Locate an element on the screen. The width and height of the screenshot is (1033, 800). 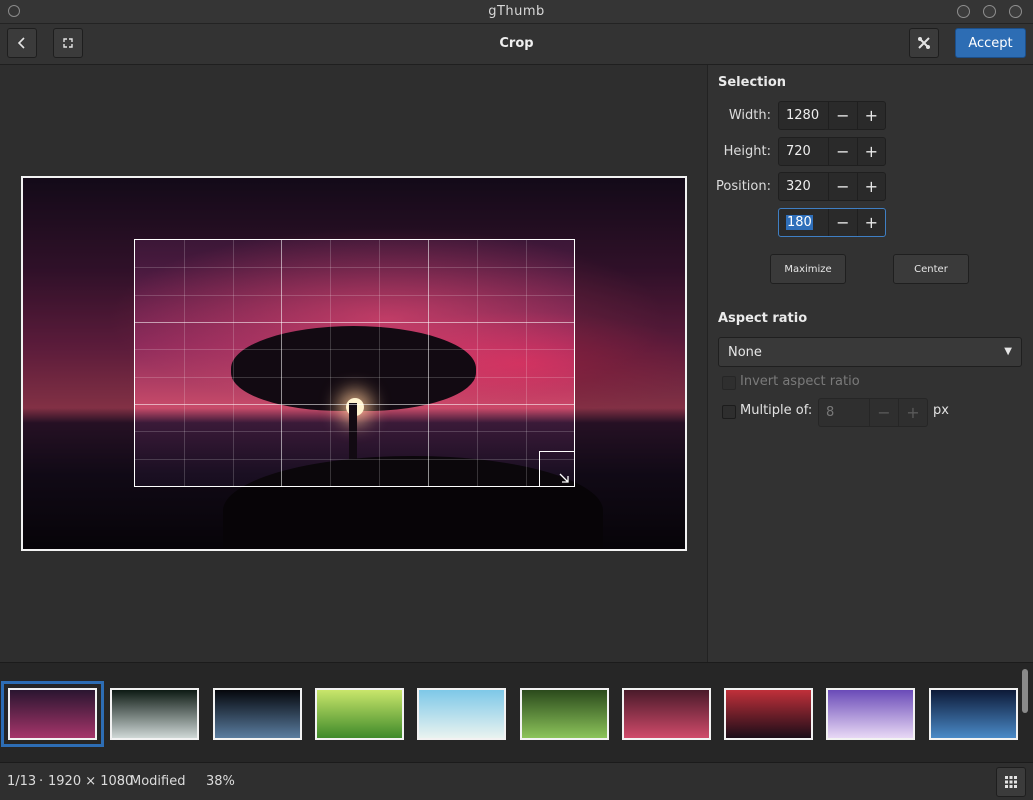
status-bar: 1/13 · 1920 × 1080 · Modified 38% is located at coordinates (516, 781).